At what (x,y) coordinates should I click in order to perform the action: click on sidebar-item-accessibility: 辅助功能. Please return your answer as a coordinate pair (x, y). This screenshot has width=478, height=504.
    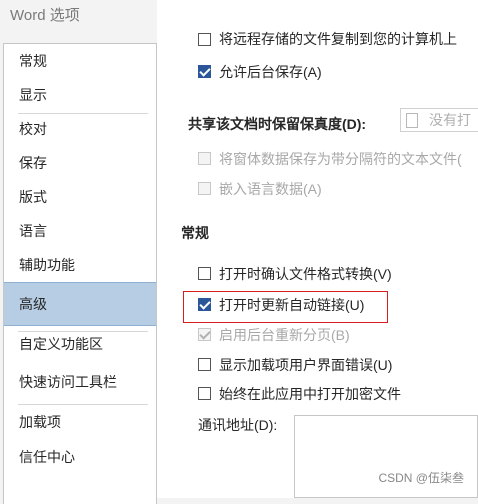
    Looking at the image, I should click on (80, 265).